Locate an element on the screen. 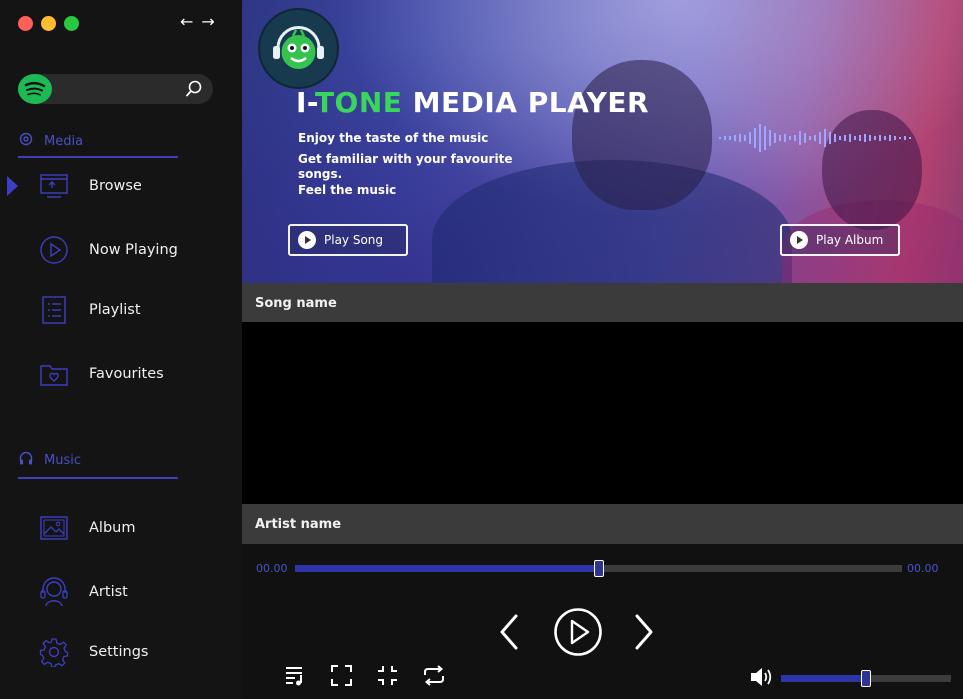 The image size is (963, 699). window-controls is located at coordinates (48, 23).